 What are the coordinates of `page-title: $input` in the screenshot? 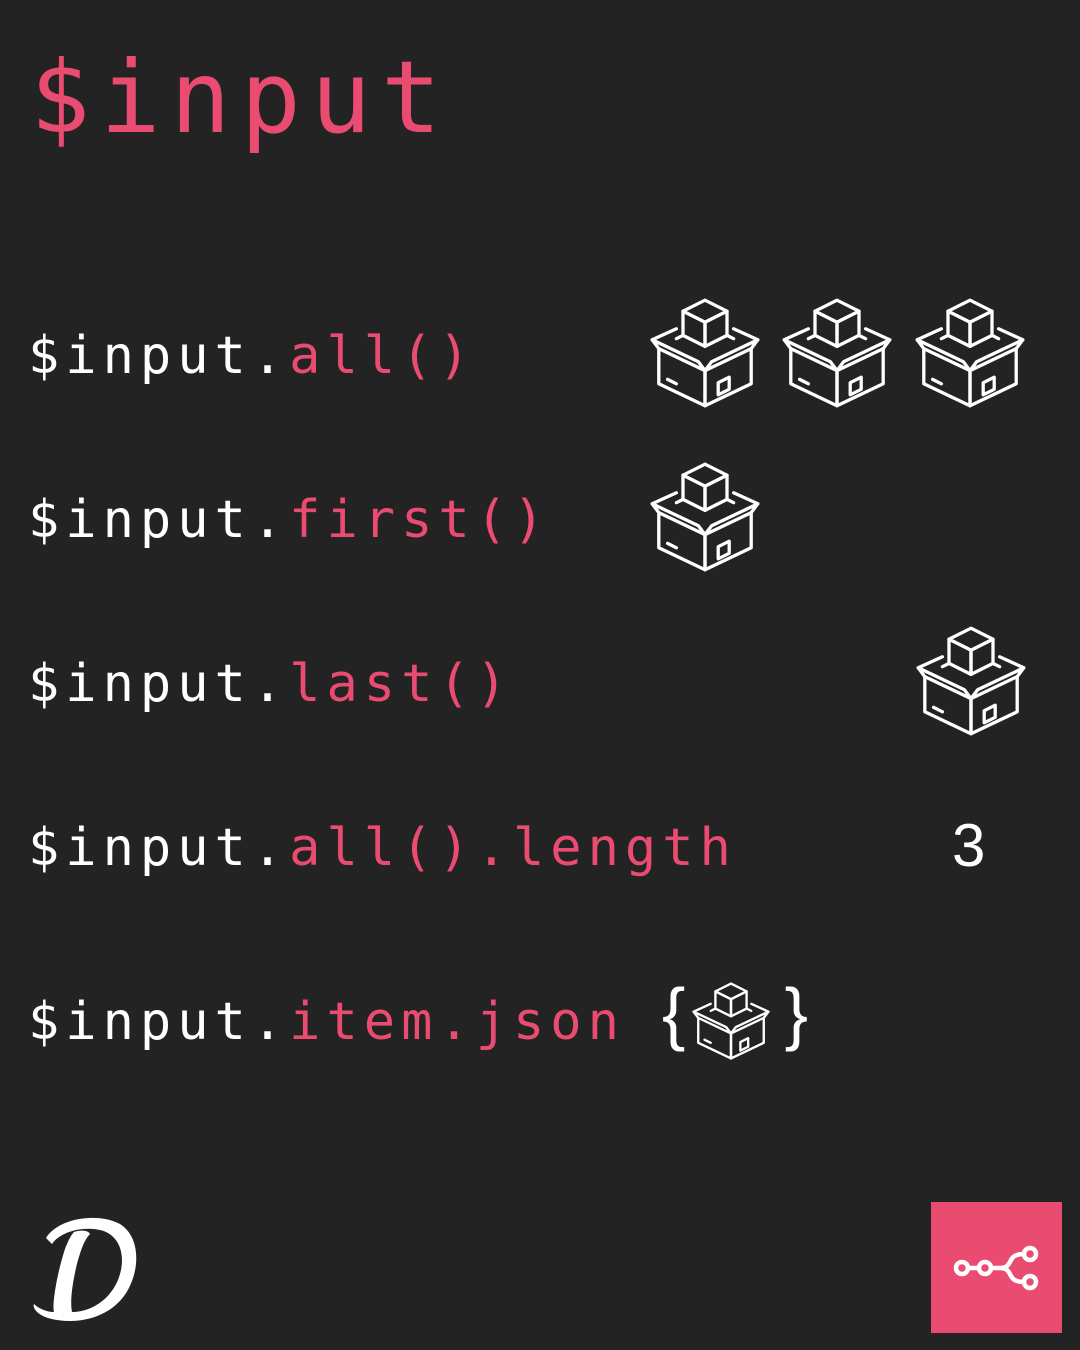 It's located at (241, 97).